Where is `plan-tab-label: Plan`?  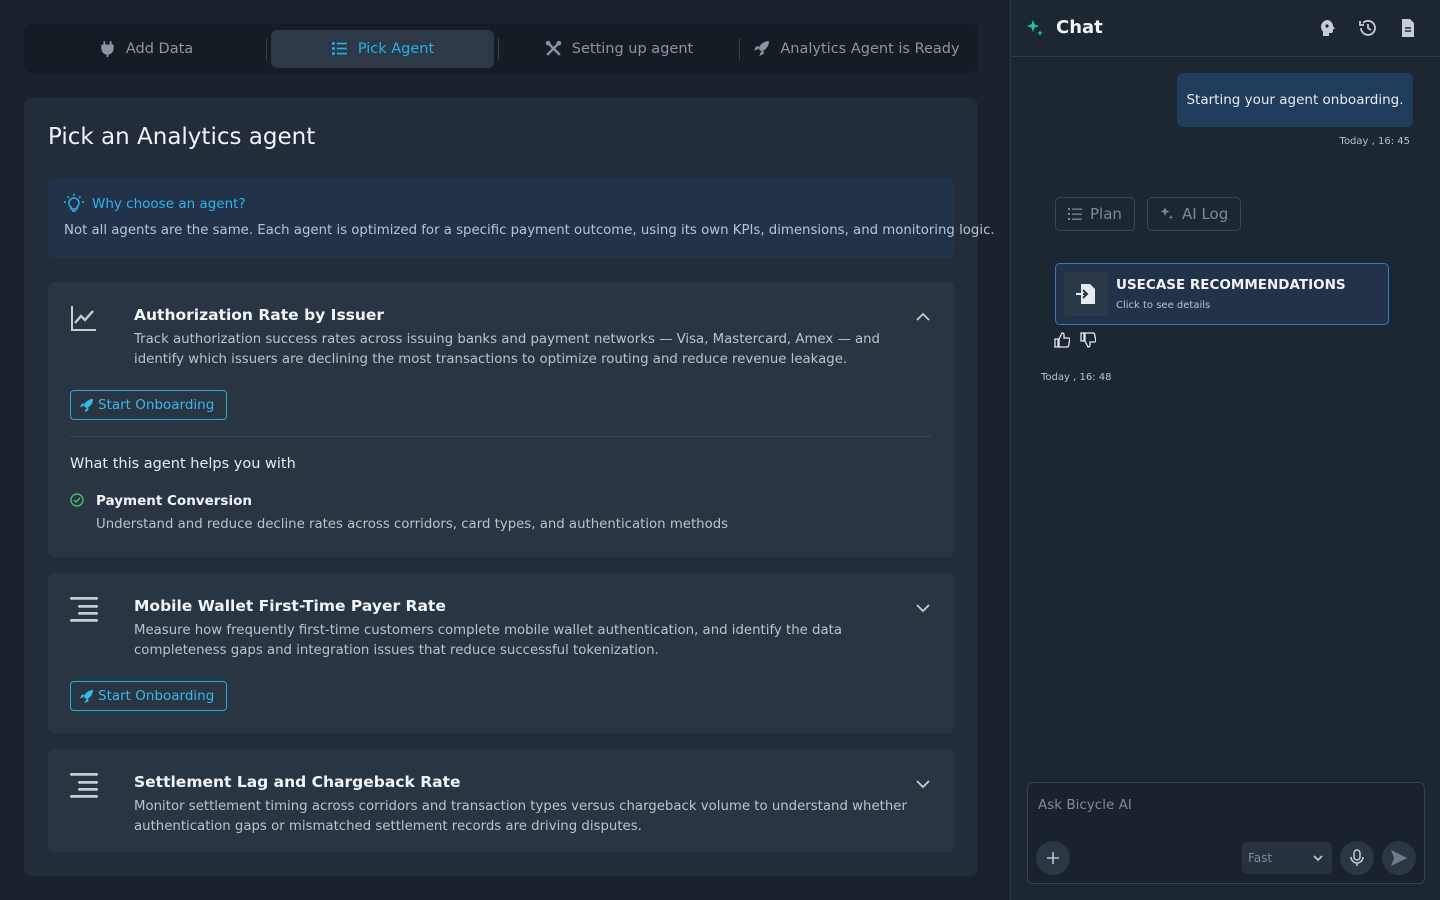 plan-tab-label: Plan is located at coordinates (1106, 214).